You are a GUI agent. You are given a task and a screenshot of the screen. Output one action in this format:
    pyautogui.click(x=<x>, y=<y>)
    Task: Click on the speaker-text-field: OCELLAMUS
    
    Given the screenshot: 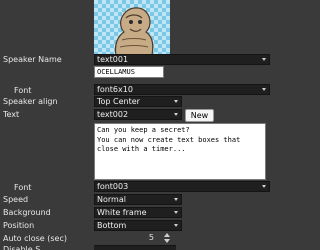 What is the action you would take?
    pyautogui.click(x=129, y=72)
    